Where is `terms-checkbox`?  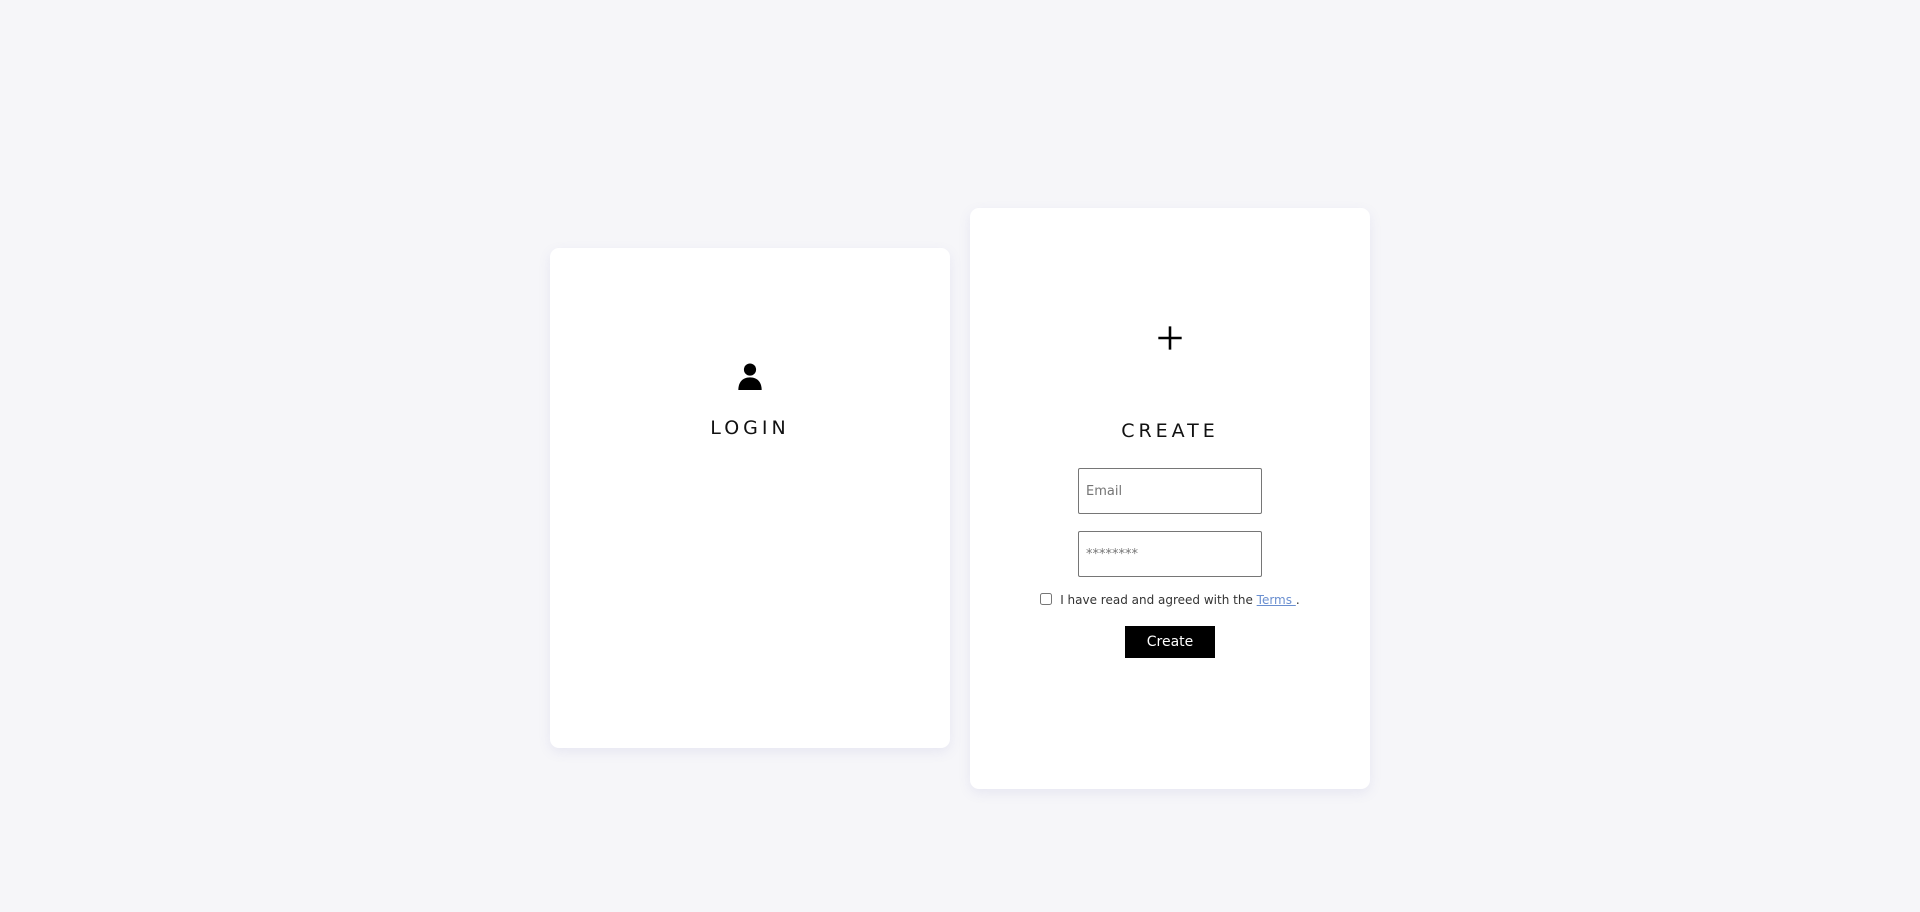 terms-checkbox is located at coordinates (1046, 599).